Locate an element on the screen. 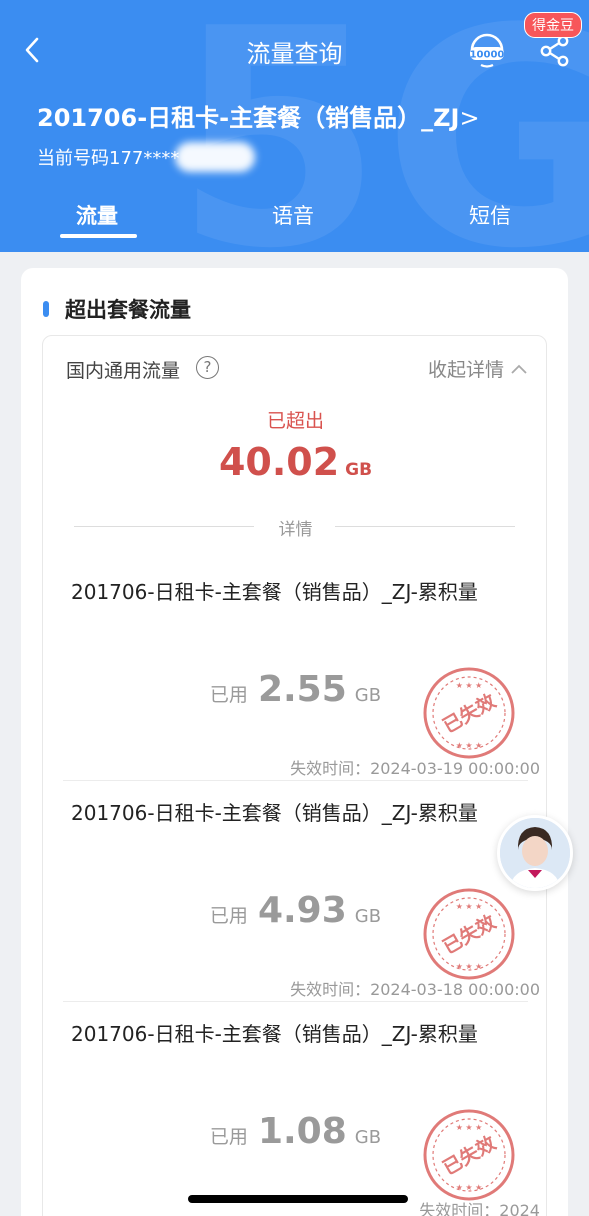 The width and height of the screenshot is (589, 1216). divider-right is located at coordinates (425, 526).